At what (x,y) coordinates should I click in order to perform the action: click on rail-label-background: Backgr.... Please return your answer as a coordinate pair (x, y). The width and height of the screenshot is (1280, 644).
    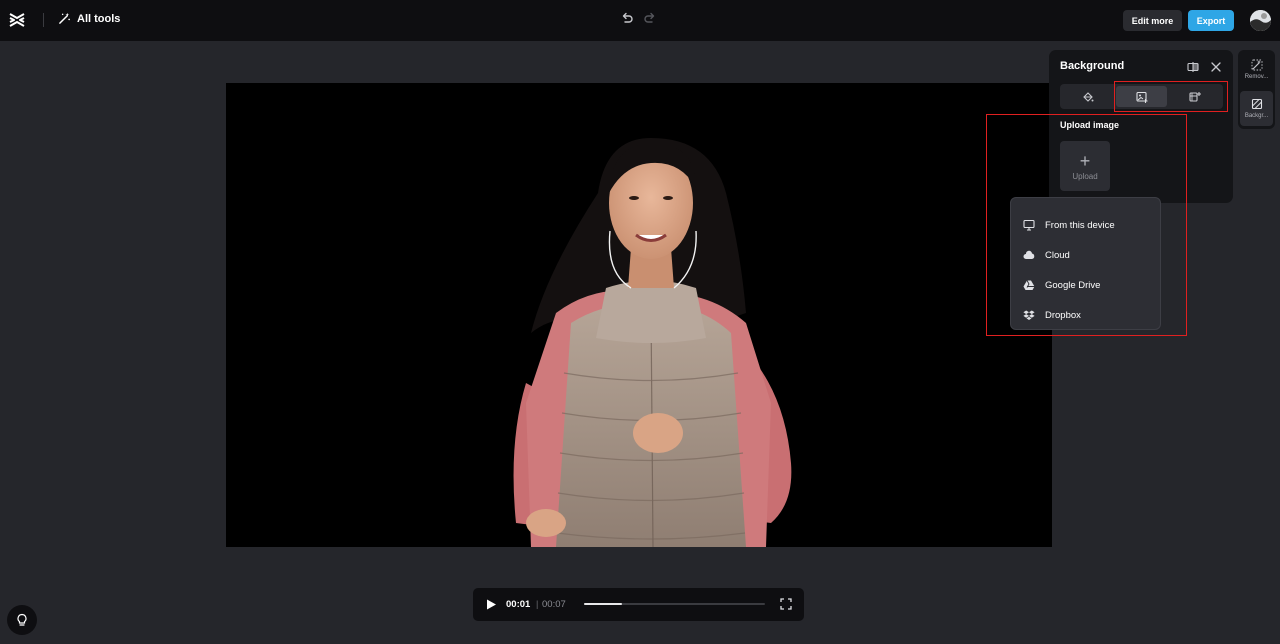
    Looking at the image, I should click on (1256, 116).